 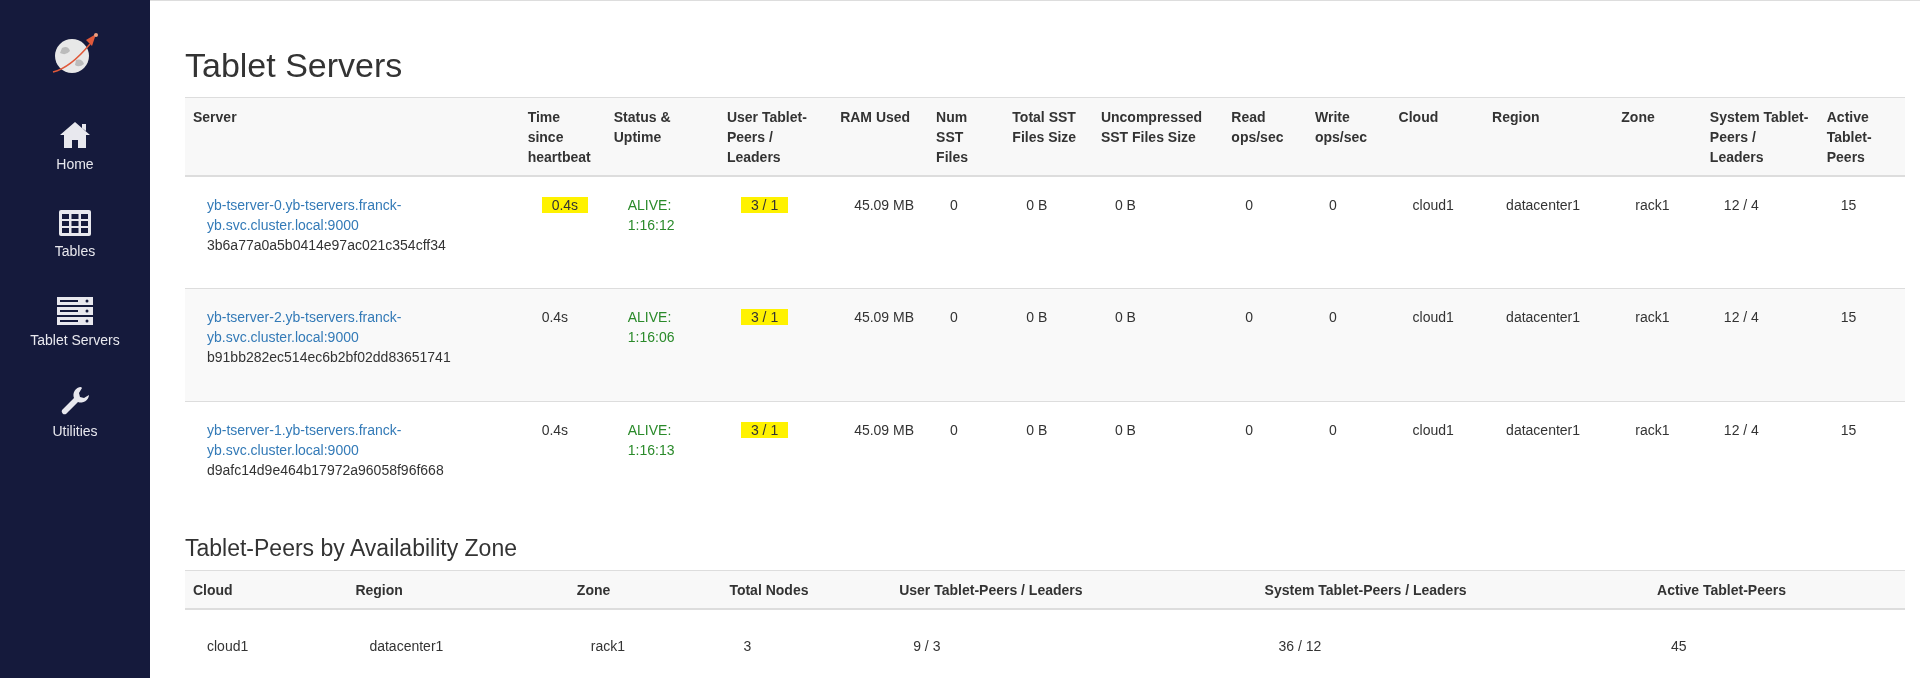 I want to click on server-uuid: d9afc14d9e464b17972a96058f96f668, so click(x=326, y=471).